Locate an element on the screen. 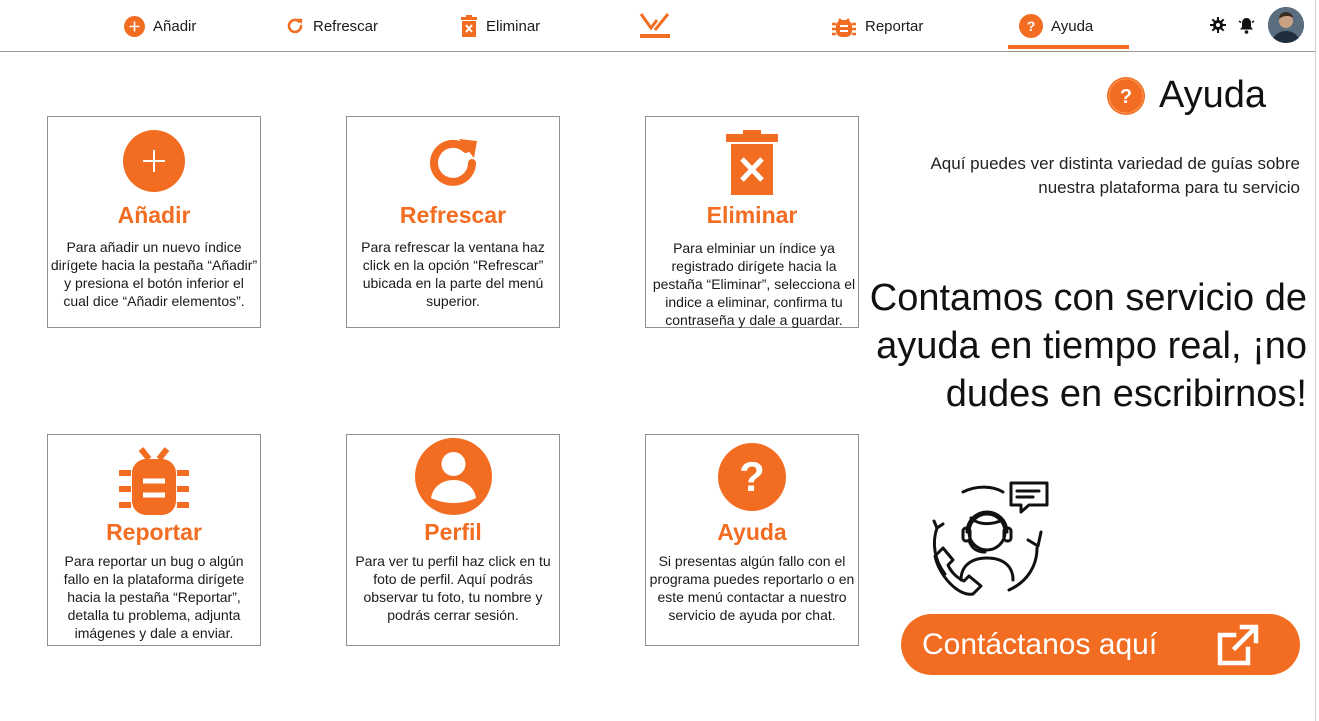  gear-icon is located at coordinates (1219, 26).